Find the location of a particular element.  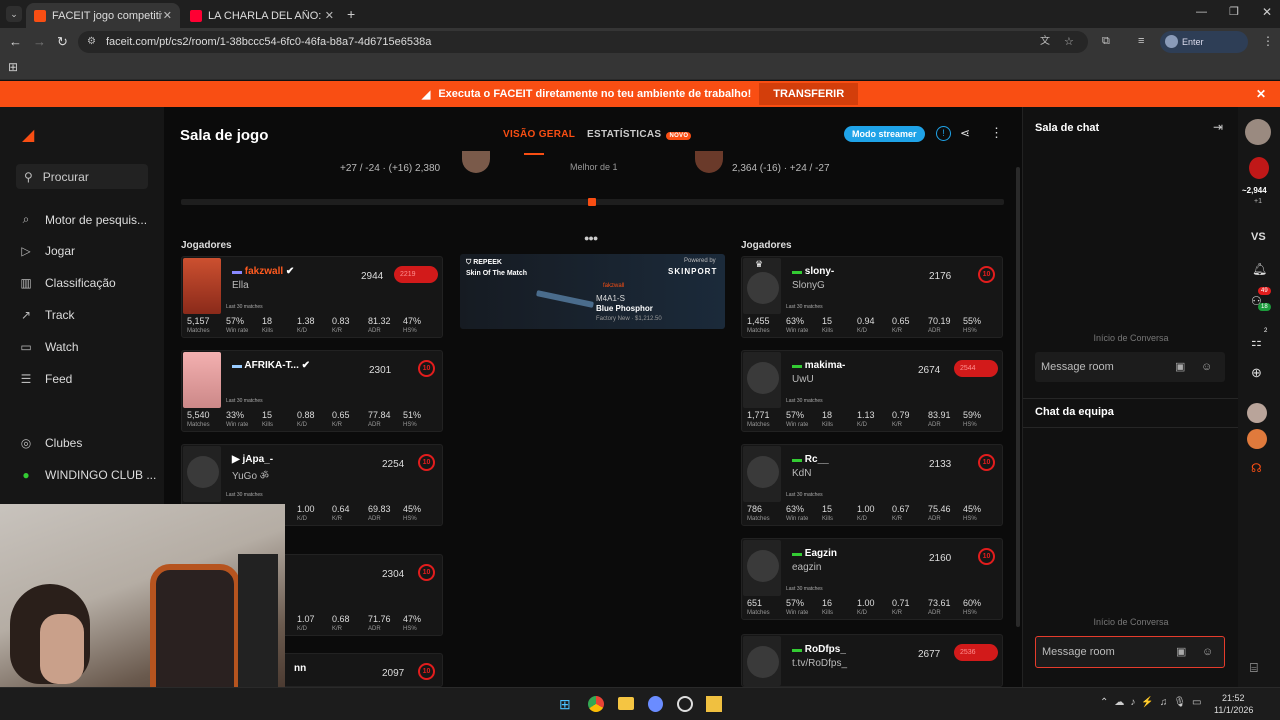

back-icon: ← is located at coordinates (15, 41).